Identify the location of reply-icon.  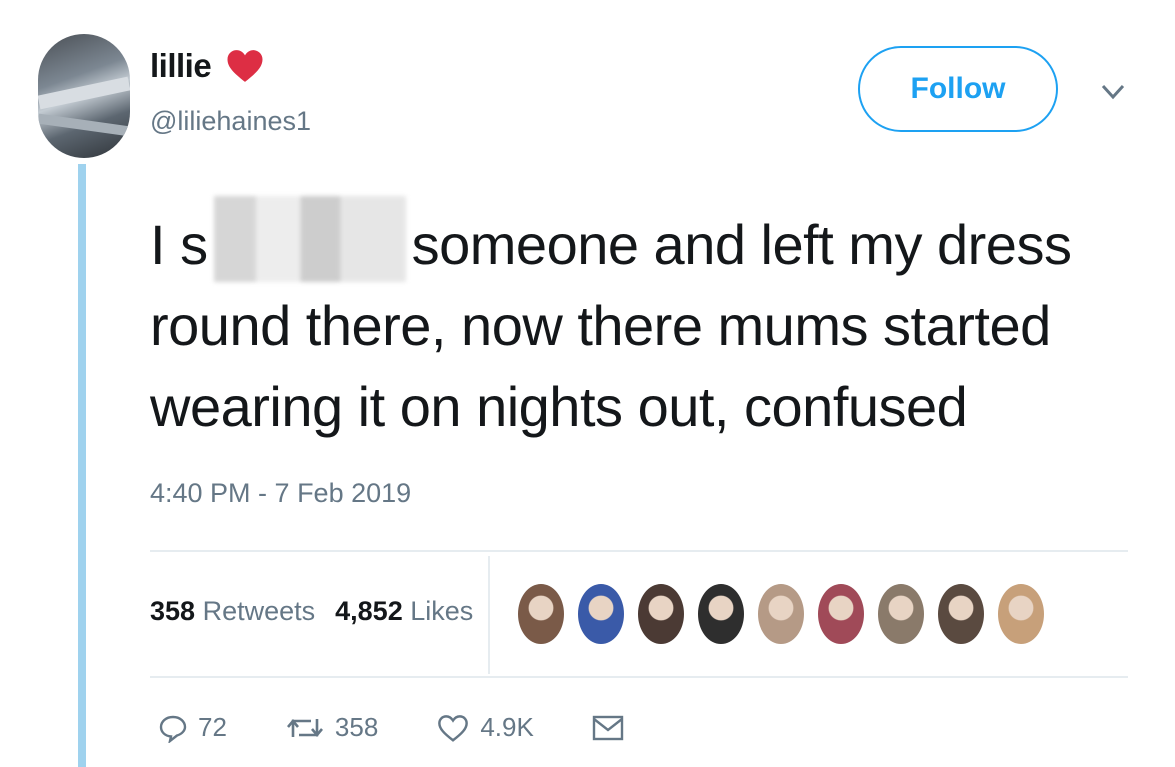
(173, 729).